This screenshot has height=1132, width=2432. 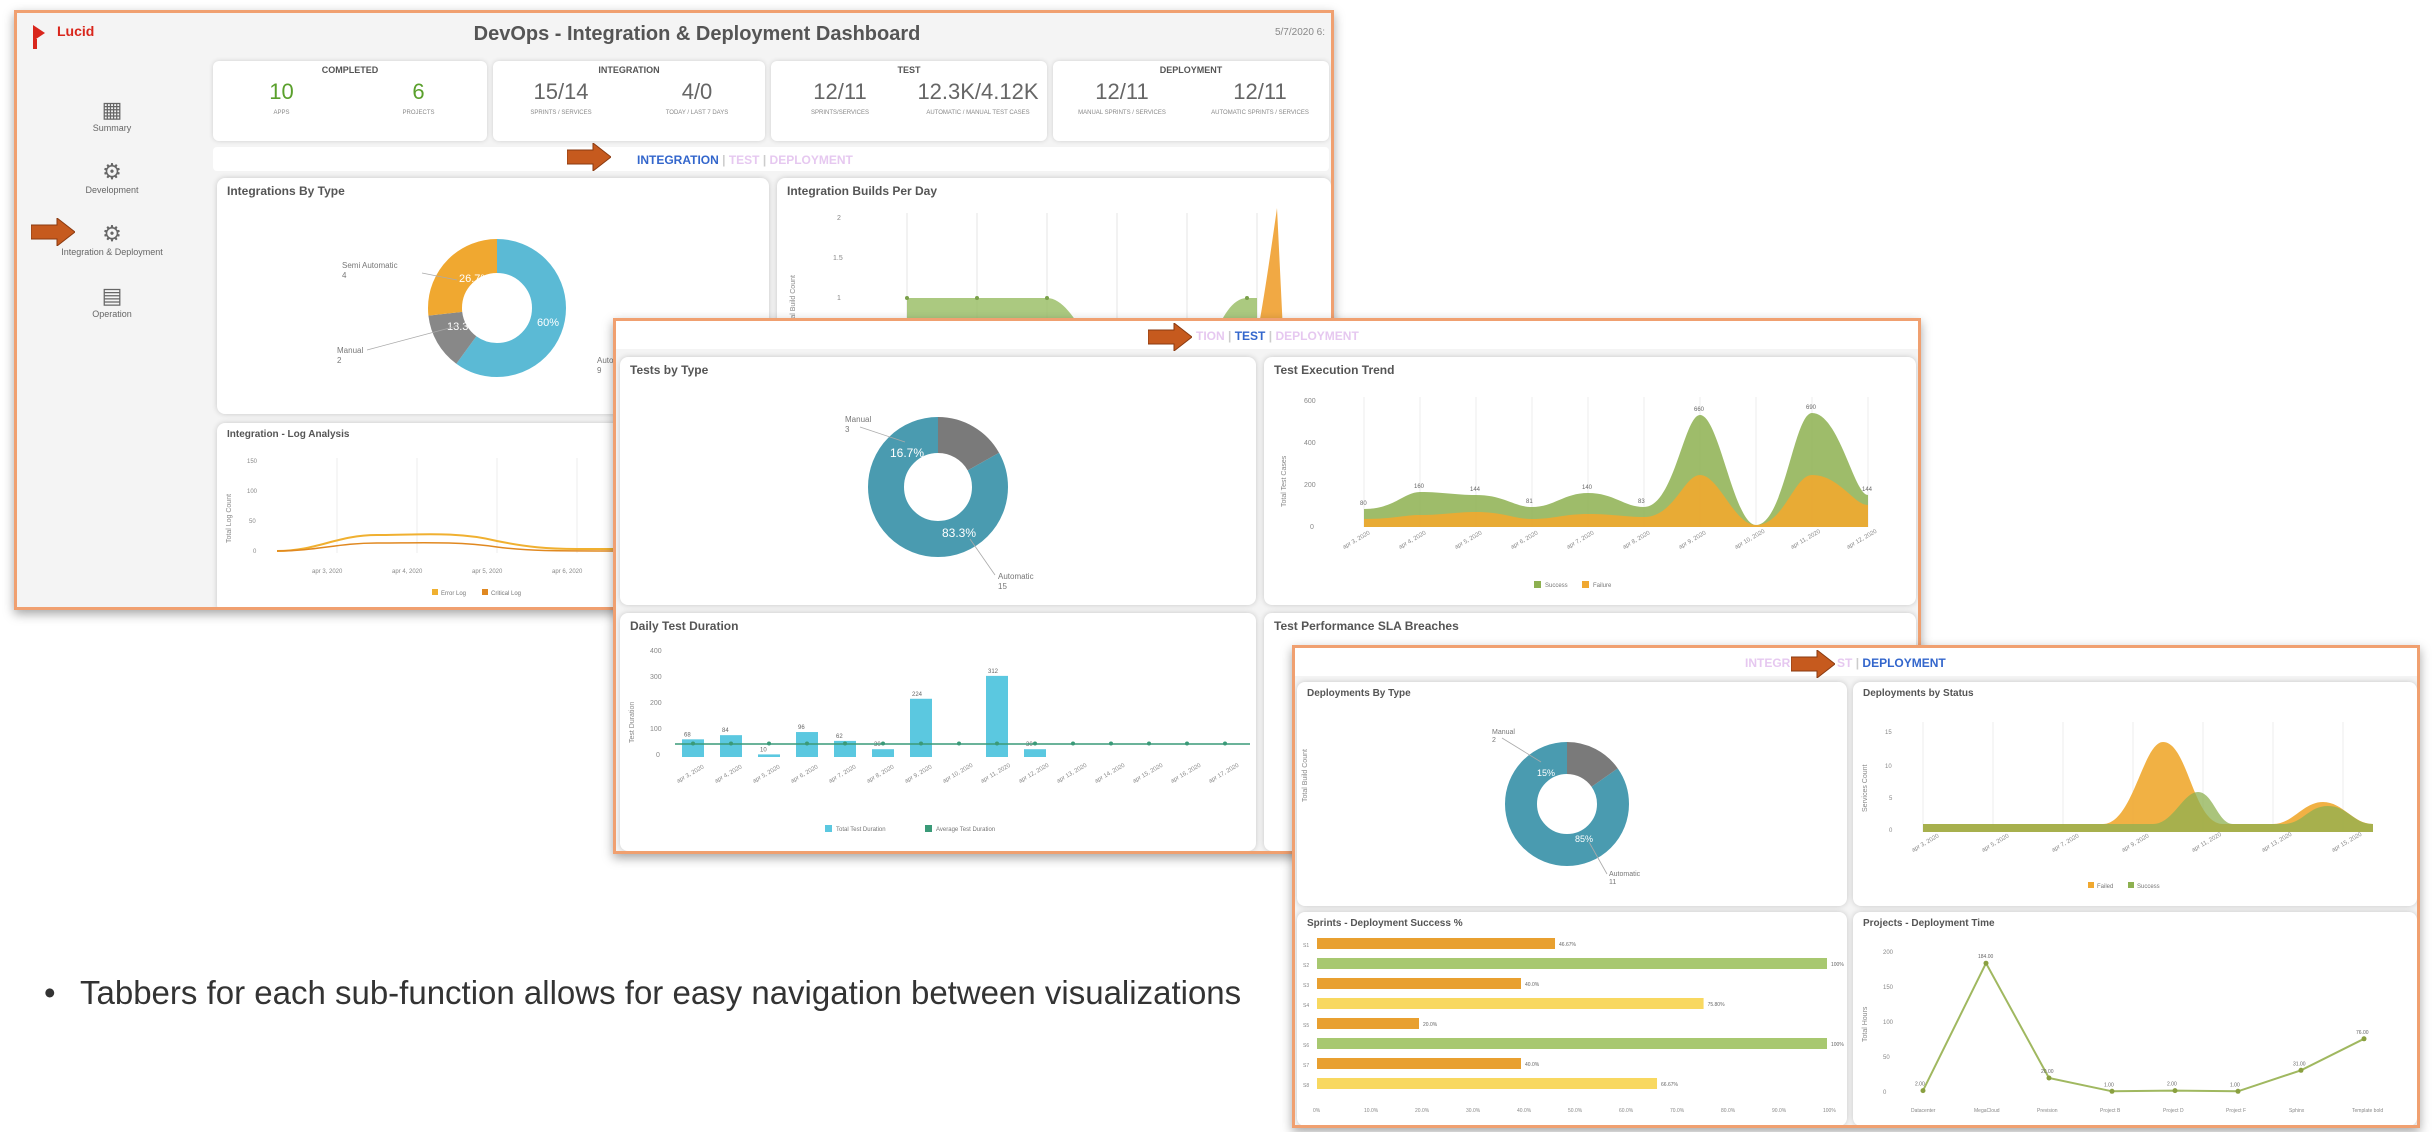 I want to click on x-tick-label: 30.0%, so click(x=1473, y=1111).